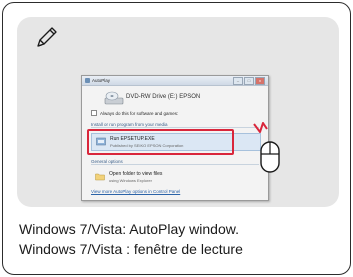 This screenshot has height=277, width=353. I want to click on minimize-button: –, so click(238, 81).